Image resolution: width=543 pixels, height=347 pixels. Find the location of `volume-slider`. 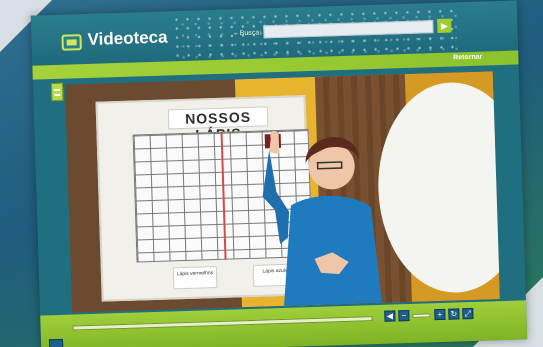

volume-slider is located at coordinates (421, 315).